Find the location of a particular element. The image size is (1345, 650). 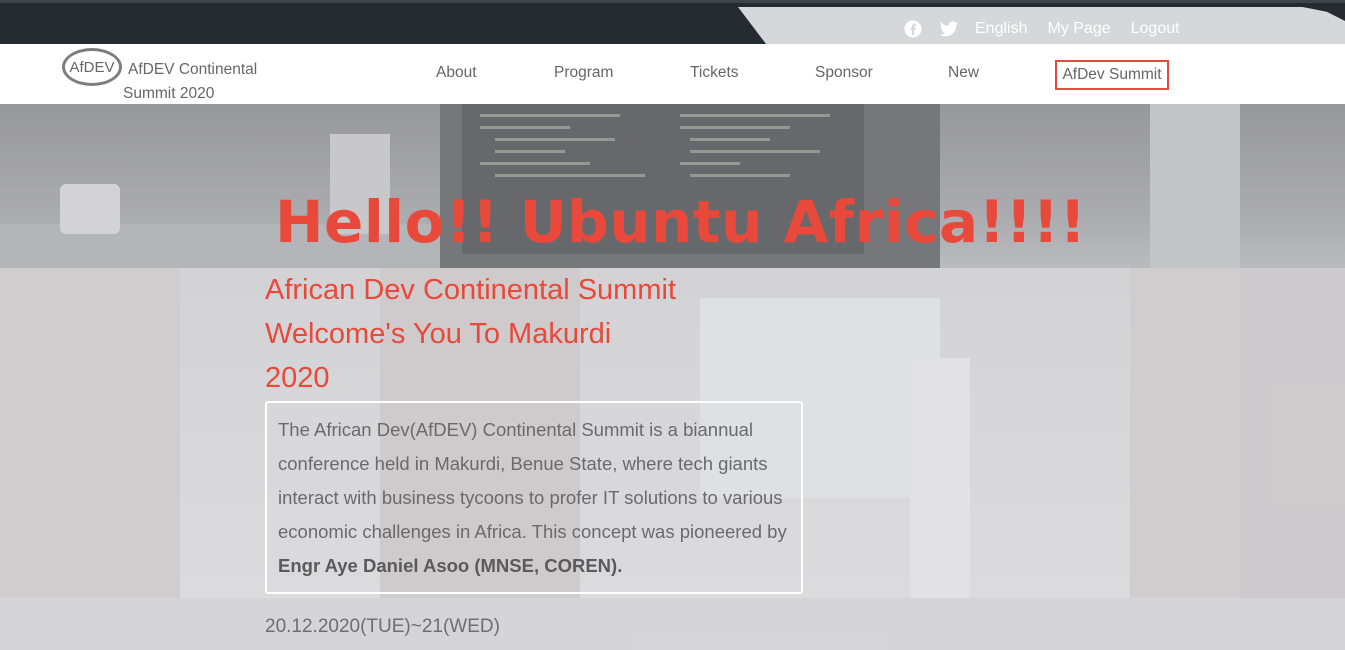

language-link: English is located at coordinates (1001, 29).